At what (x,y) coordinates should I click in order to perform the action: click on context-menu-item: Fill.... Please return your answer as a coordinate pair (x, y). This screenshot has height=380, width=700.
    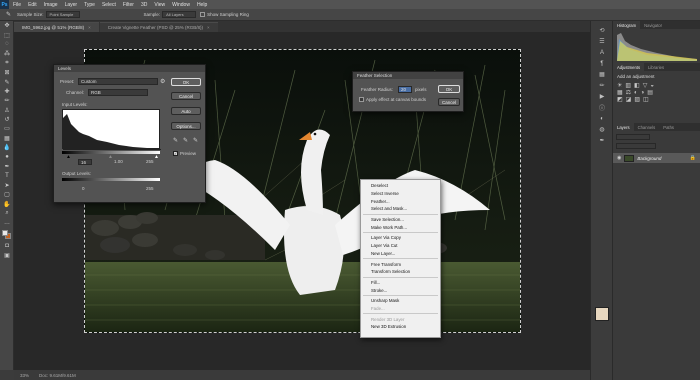
    Looking at the image, I should click on (400, 283).